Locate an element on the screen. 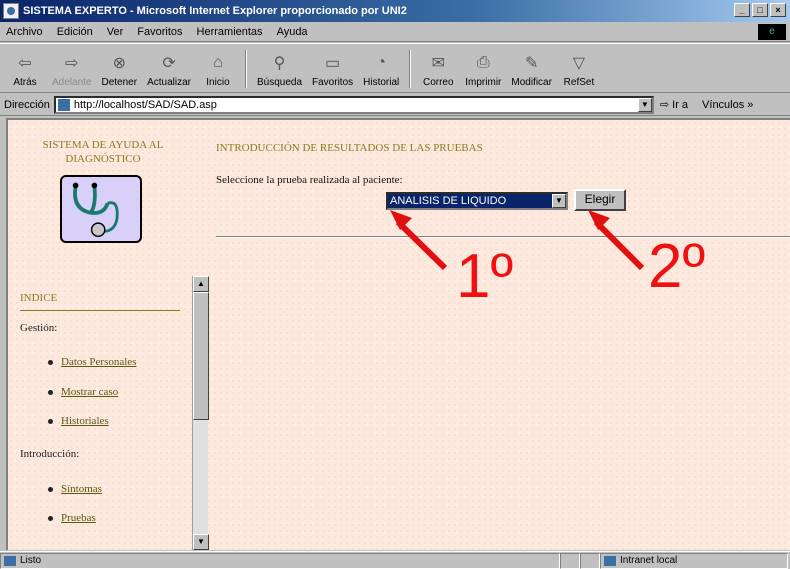  stop-icon: ⊗ is located at coordinates (119, 63).